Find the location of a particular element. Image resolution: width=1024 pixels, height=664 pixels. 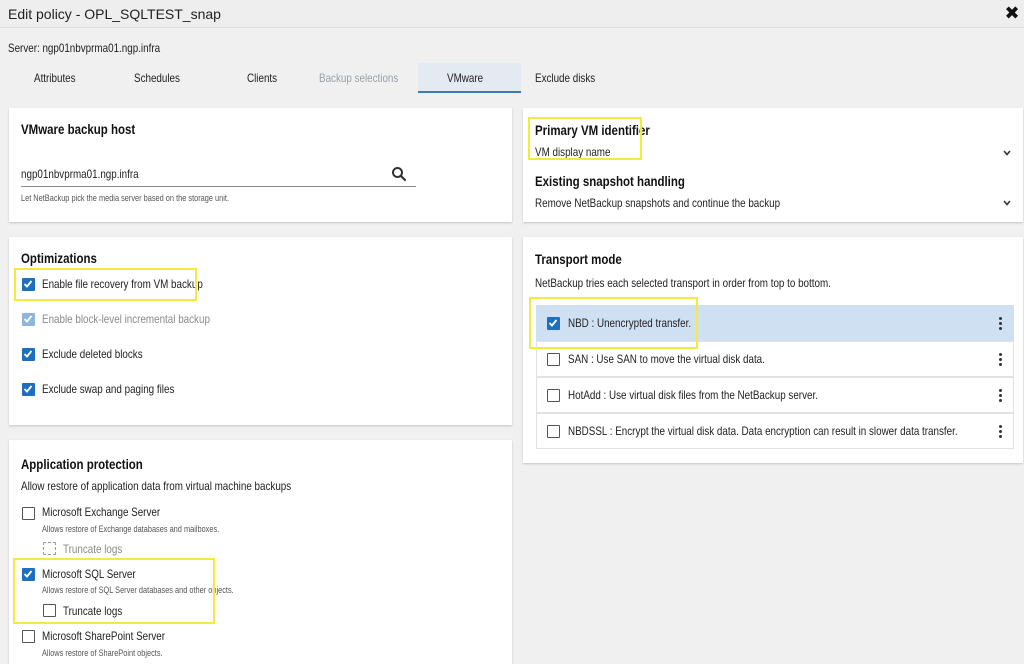

enable-file-recovery-label: Enable file recovery from VM backup is located at coordinates (122, 284).